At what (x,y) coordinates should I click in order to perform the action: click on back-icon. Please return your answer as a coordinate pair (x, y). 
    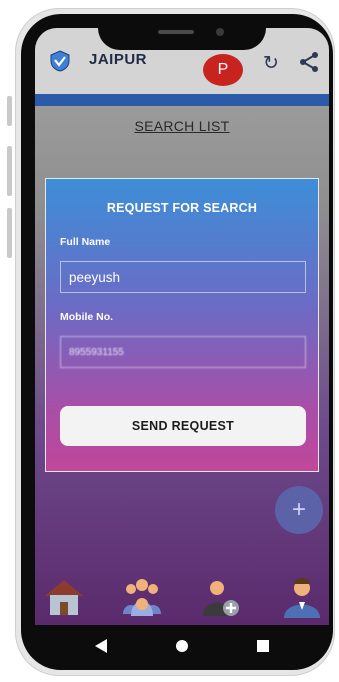
    Looking at the image, I should click on (101, 646).